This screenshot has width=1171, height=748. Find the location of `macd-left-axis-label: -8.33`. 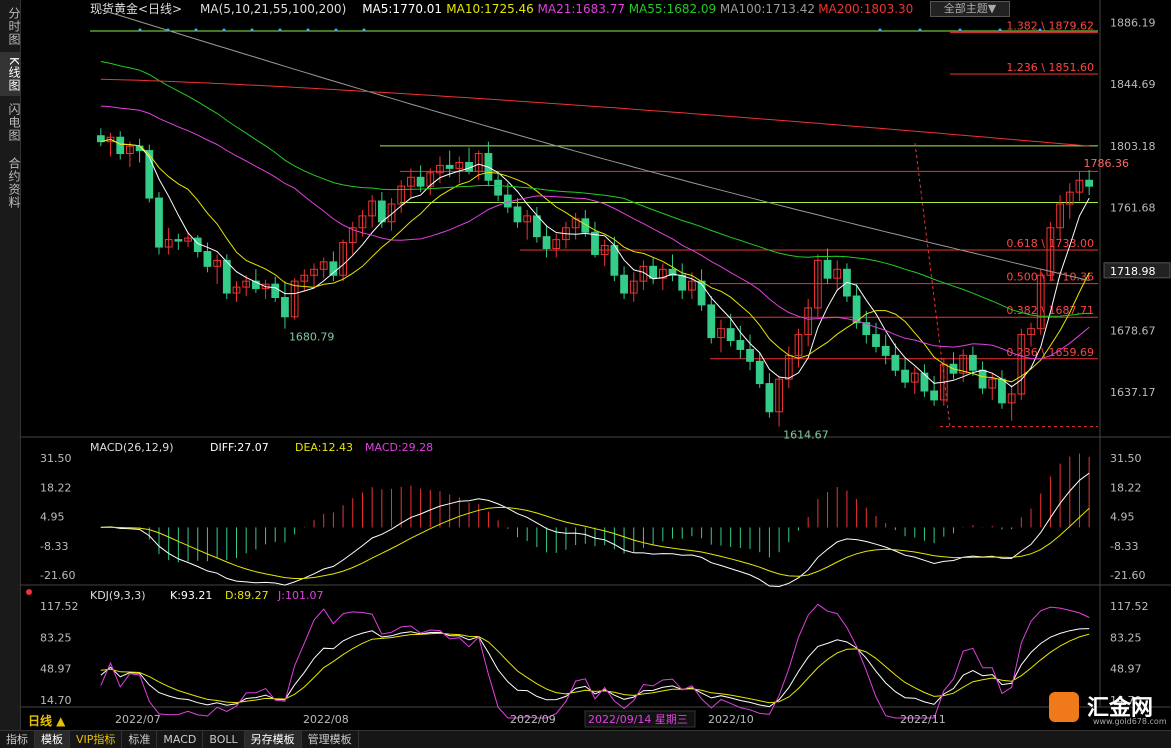

macd-left-axis-label: -8.33 is located at coordinates (54, 546).